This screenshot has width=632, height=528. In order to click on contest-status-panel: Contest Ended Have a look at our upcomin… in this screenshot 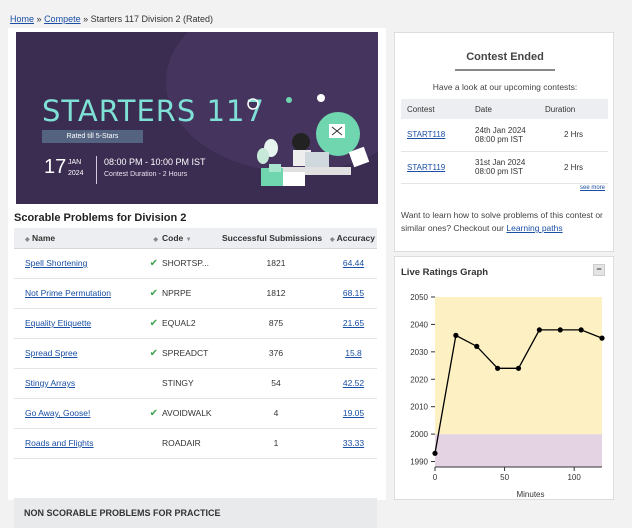, I will do `click(504, 142)`.